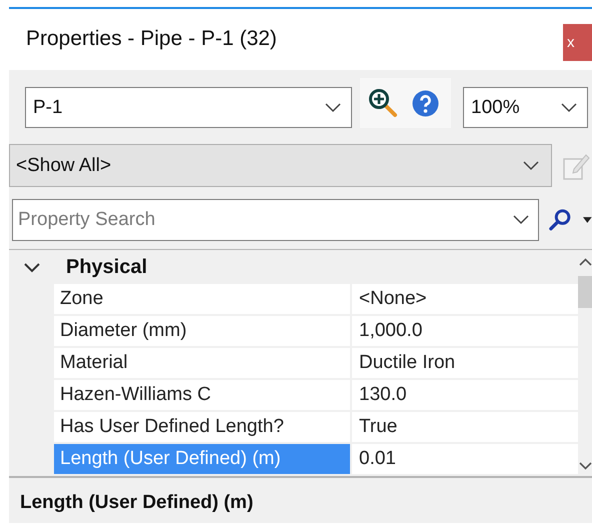 This screenshot has width=592, height=525. What do you see at coordinates (465, 363) in the screenshot?
I see `property-value: Ductile Iron` at bounding box center [465, 363].